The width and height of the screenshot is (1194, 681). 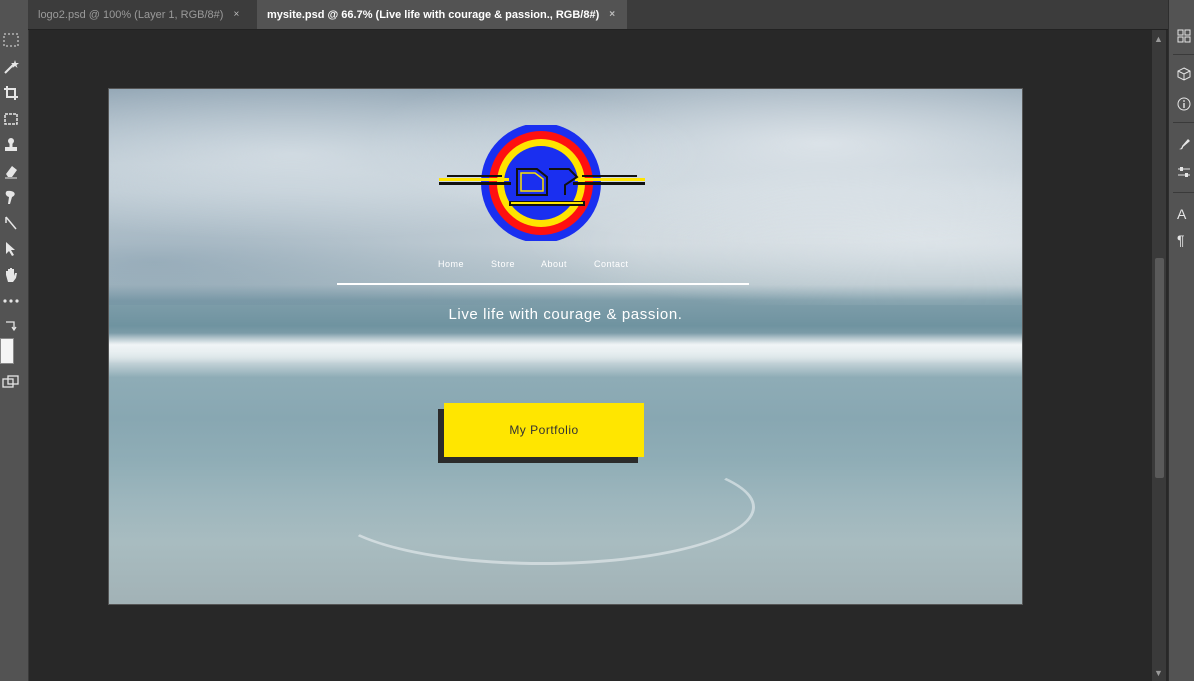 I want to click on swap-colors-icon, so click(x=11, y=326).